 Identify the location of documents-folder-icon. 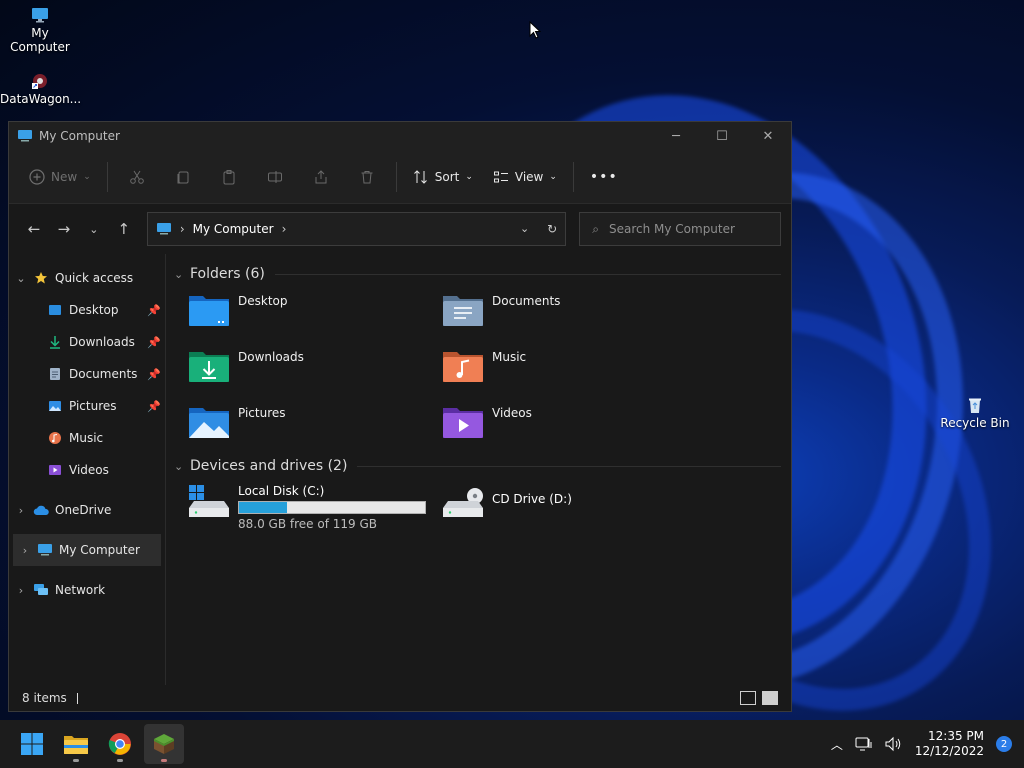
(463, 311).